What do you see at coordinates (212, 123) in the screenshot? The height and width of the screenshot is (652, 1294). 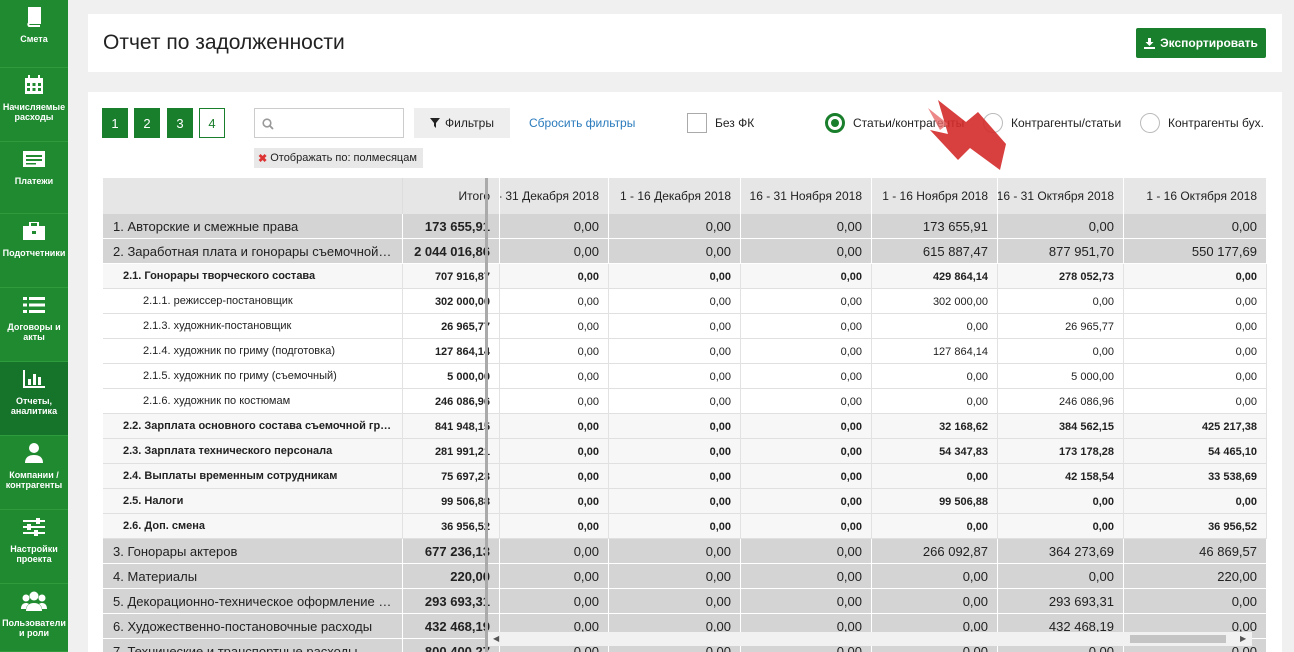 I see `page-button-4: 4` at bounding box center [212, 123].